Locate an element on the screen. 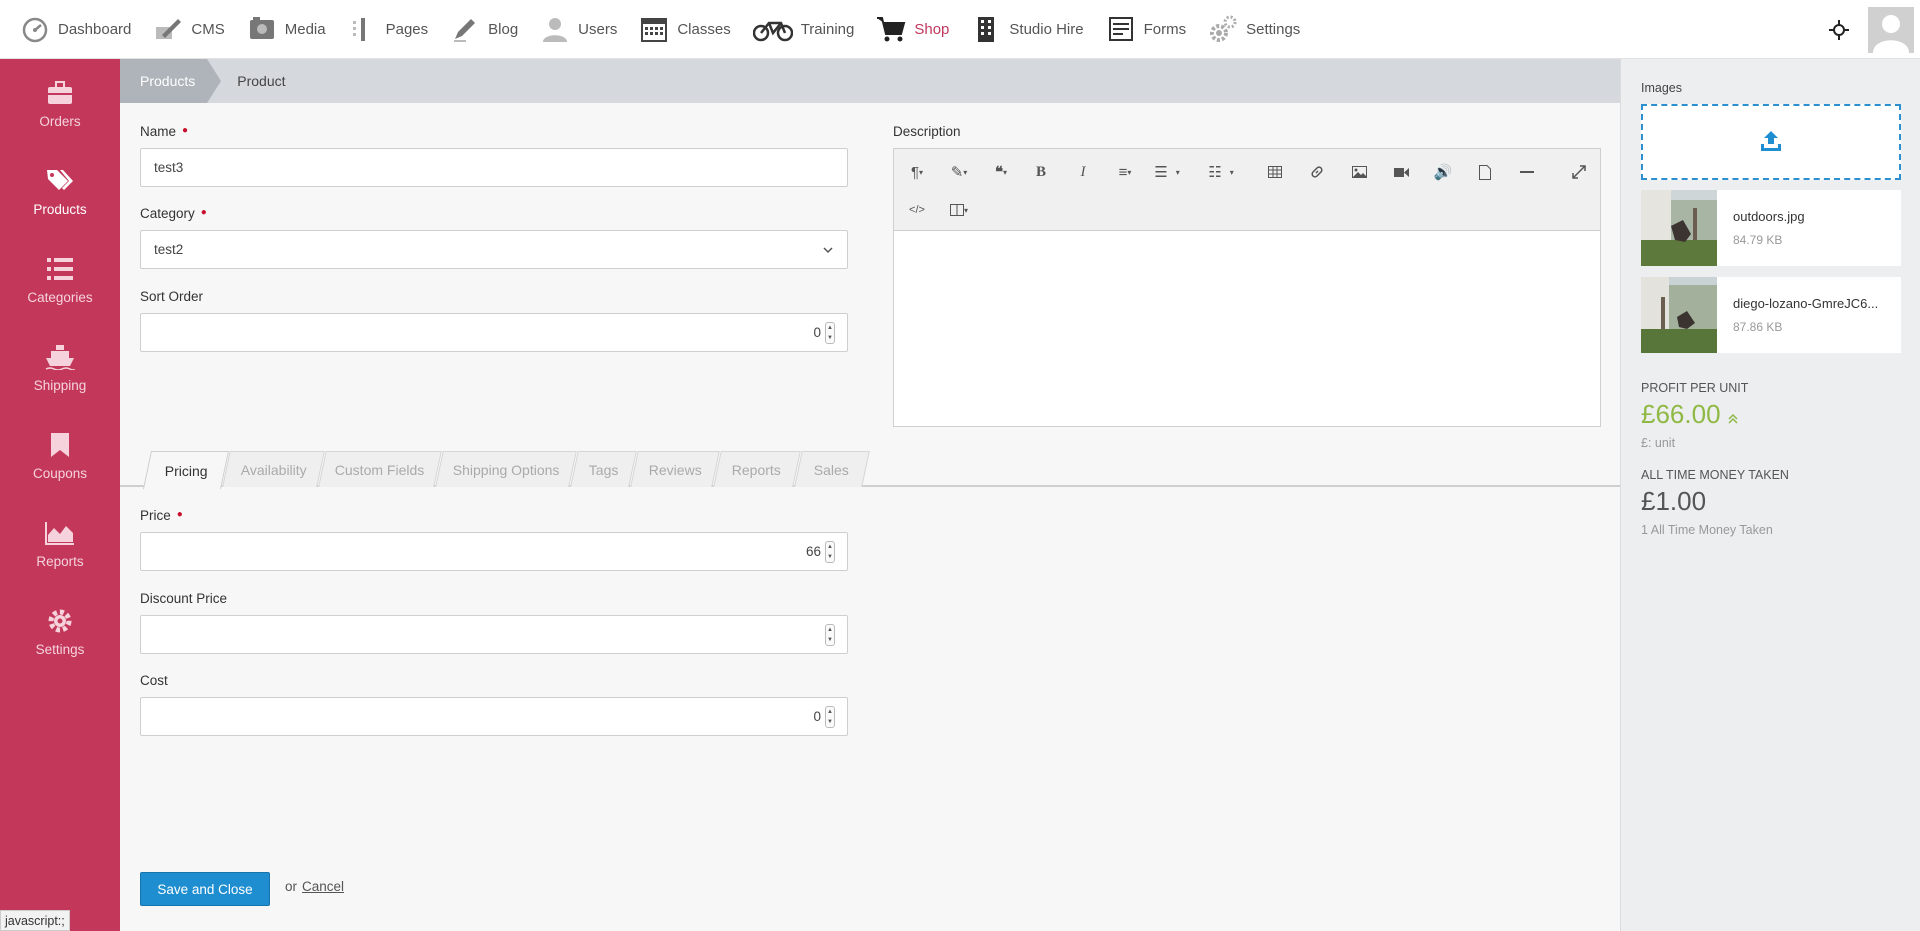 Image resolution: width=1920 pixels, height=931 pixels. avatar is located at coordinates (1891, 29).